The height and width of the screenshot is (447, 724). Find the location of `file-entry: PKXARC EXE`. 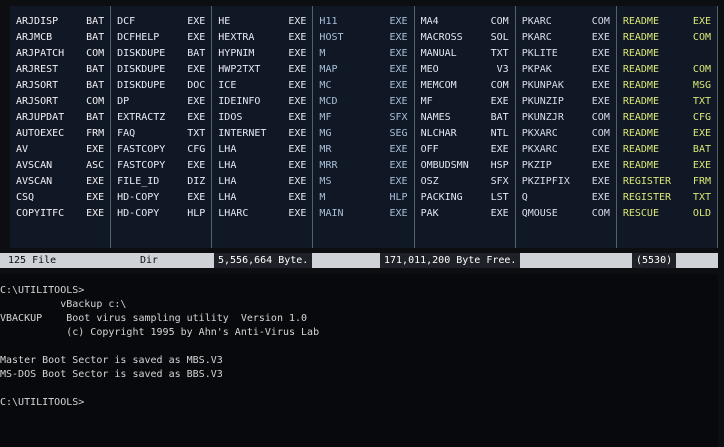

file-entry: PKXARC EXE is located at coordinates (566, 150).